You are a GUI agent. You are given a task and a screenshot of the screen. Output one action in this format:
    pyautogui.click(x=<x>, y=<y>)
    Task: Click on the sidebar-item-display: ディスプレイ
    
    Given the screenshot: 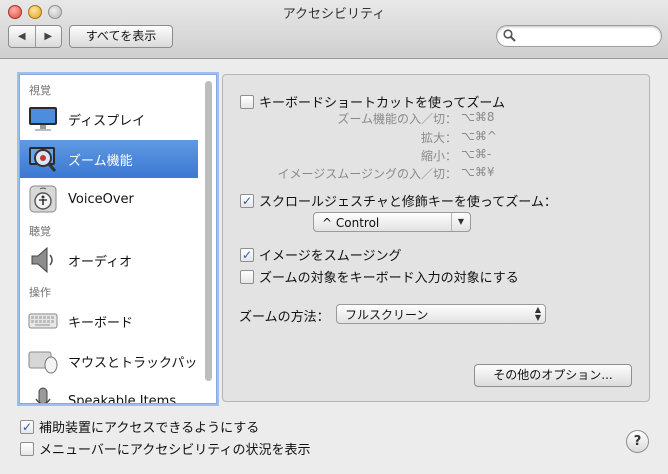 What is the action you would take?
    pyautogui.click(x=109, y=119)
    